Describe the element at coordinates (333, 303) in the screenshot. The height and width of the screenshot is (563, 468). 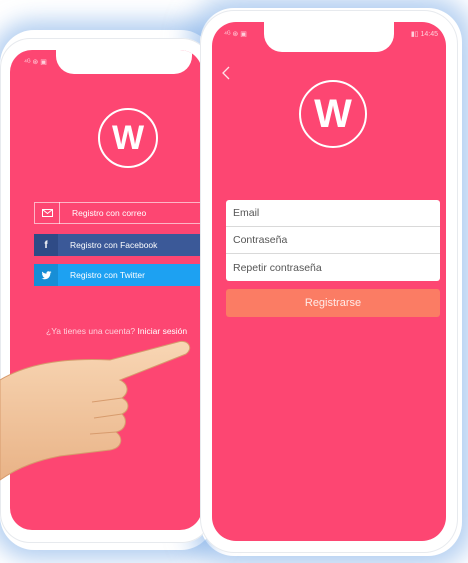
I see `register-button: Registrarse` at that location.